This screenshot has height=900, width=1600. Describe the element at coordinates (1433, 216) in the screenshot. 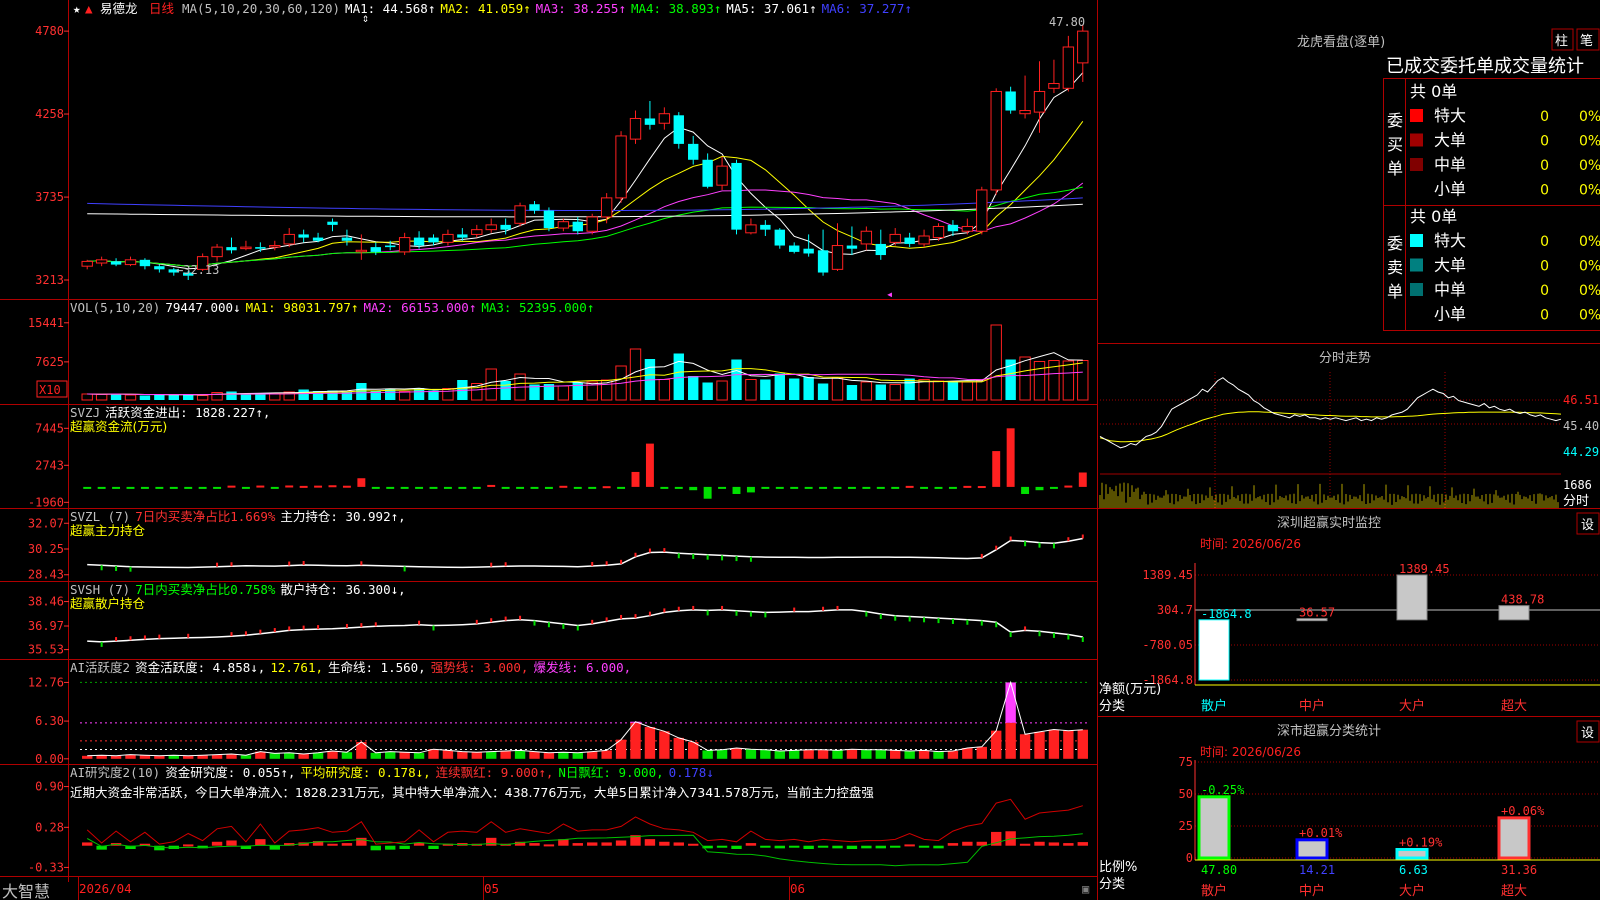

I see `order-total: 共 0单` at that location.